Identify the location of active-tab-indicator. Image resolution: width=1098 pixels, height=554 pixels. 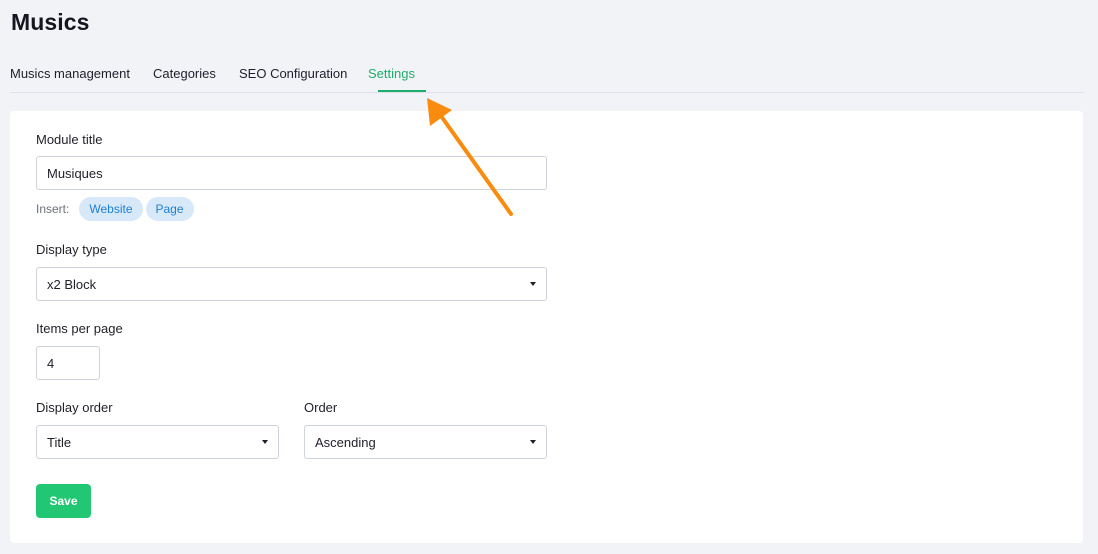
(402, 91).